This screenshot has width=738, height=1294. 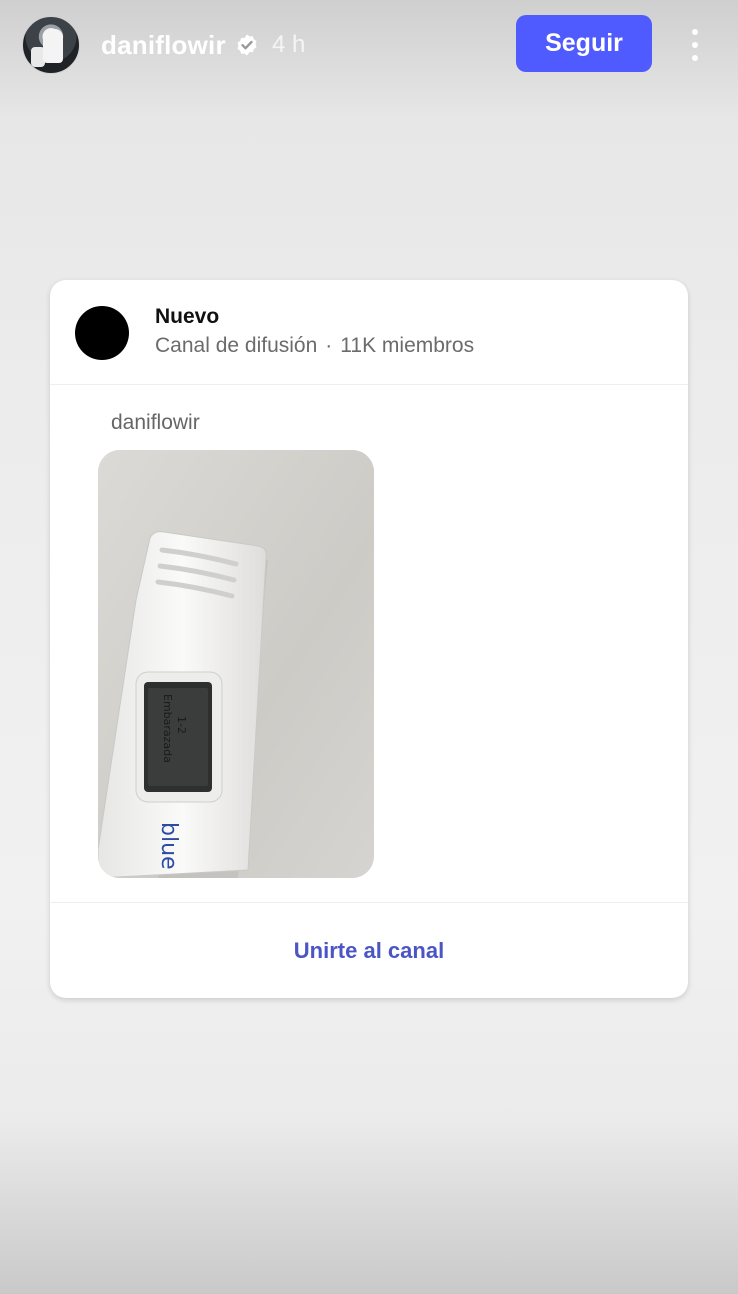 I want to click on svg-text: 1-2, so click(x=181, y=725).